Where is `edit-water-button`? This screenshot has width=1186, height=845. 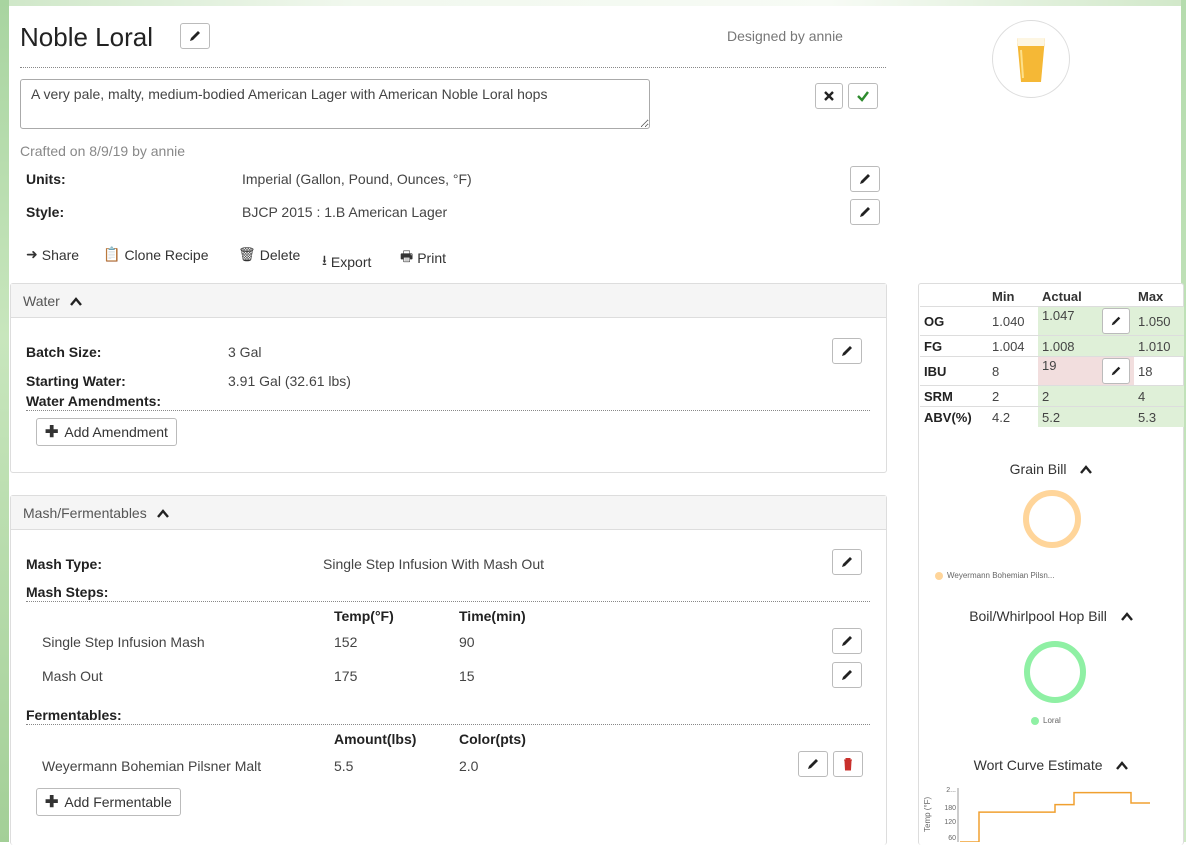 edit-water-button is located at coordinates (847, 351).